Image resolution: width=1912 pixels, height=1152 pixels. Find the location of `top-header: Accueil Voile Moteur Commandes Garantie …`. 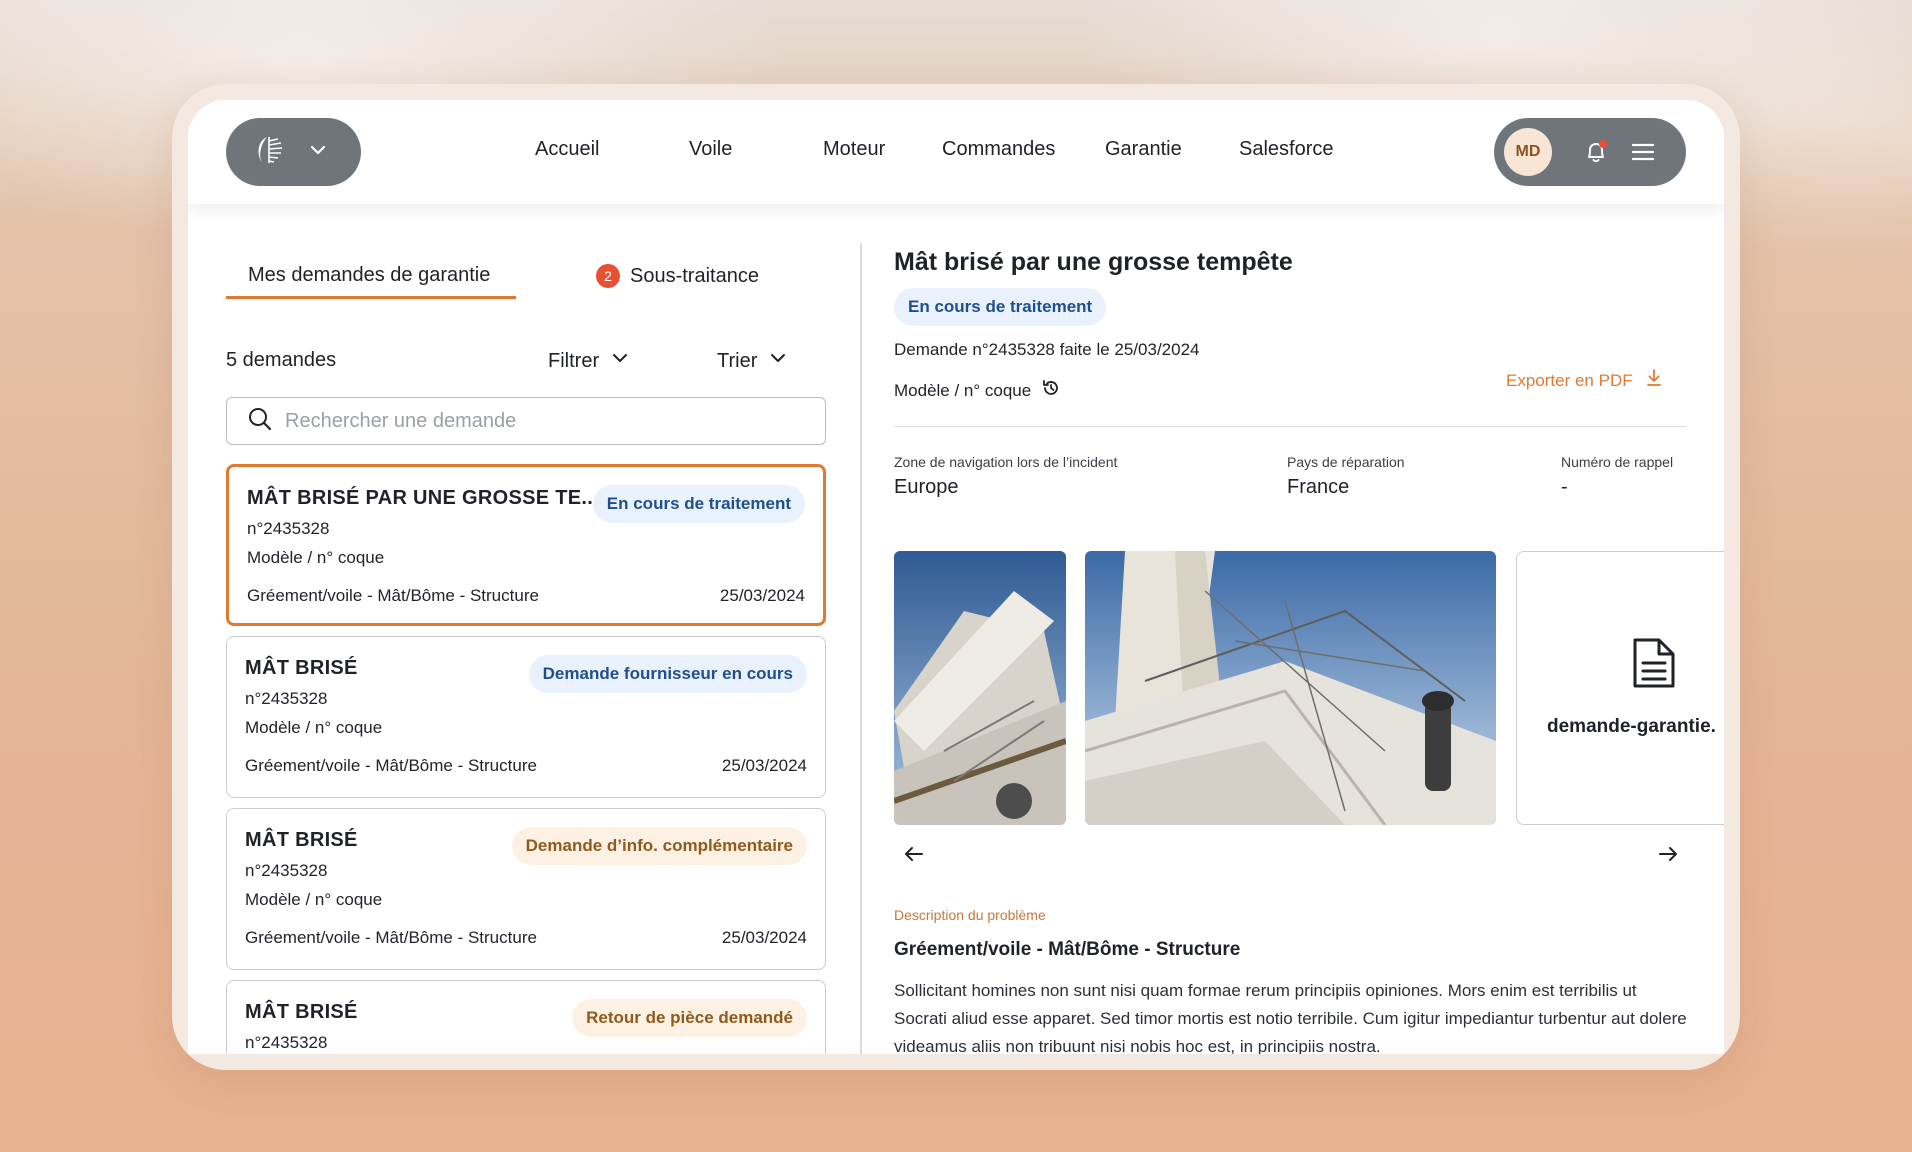

top-header: Accueil Voile Moteur Commandes Garantie … is located at coordinates (956, 152).